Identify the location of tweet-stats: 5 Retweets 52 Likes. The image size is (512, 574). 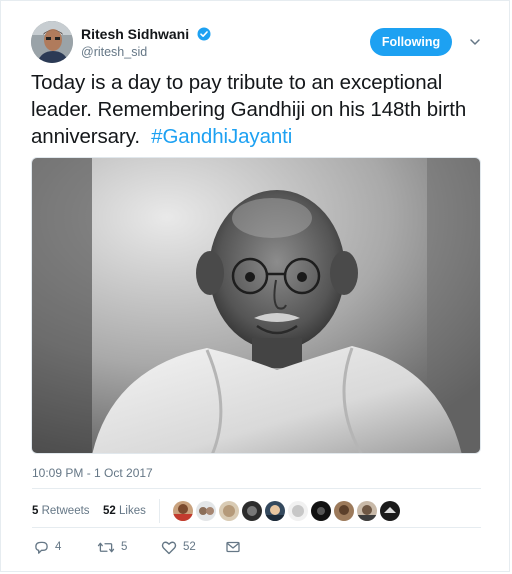
(256, 511).